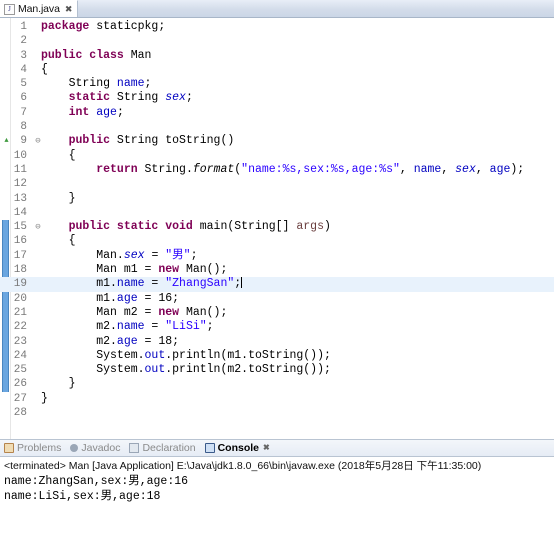 This screenshot has height=553, width=554. What do you see at coordinates (20, 327) in the screenshot?
I see `line-number: 22` at bounding box center [20, 327].